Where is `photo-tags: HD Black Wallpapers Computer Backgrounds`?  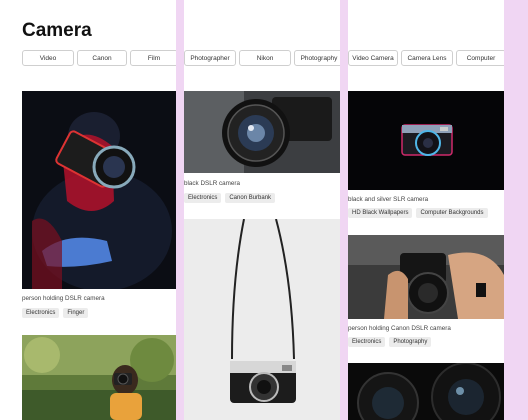
photo-tags: HD Black Wallpapers Computer Backgrounds is located at coordinates (418, 213).